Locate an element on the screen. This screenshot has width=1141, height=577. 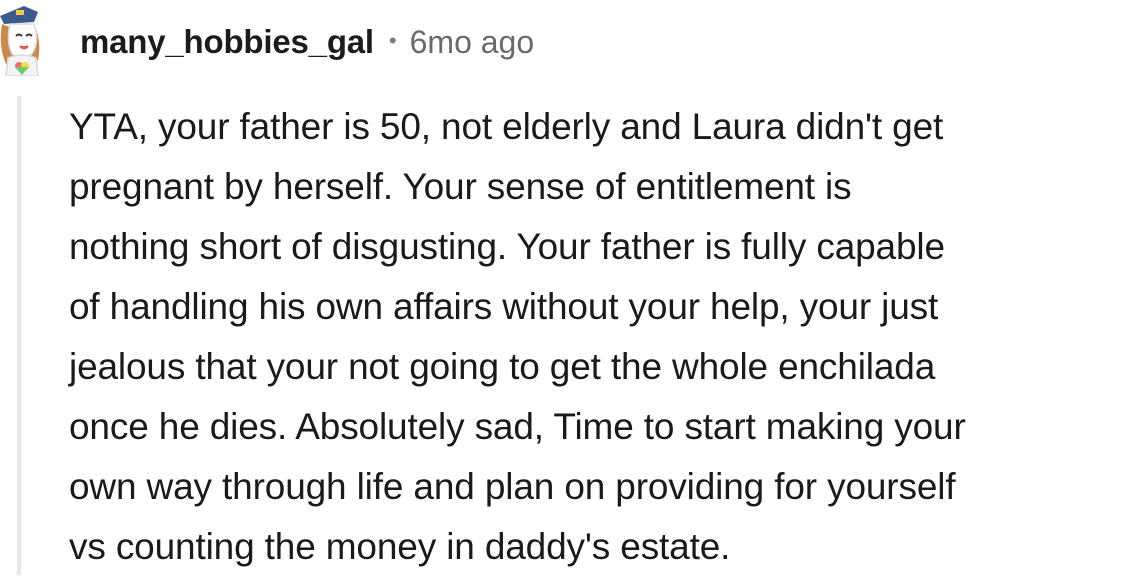
comment-body-line: vs counting the money in daddy's estate. is located at coordinates (400, 546).